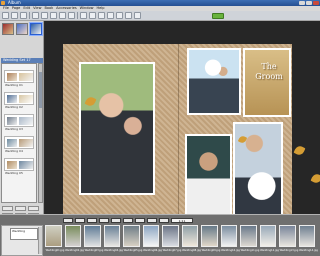 The width and height of the screenshot is (320, 256). I want to click on filmstrip-sort-button, so click(128, 220).